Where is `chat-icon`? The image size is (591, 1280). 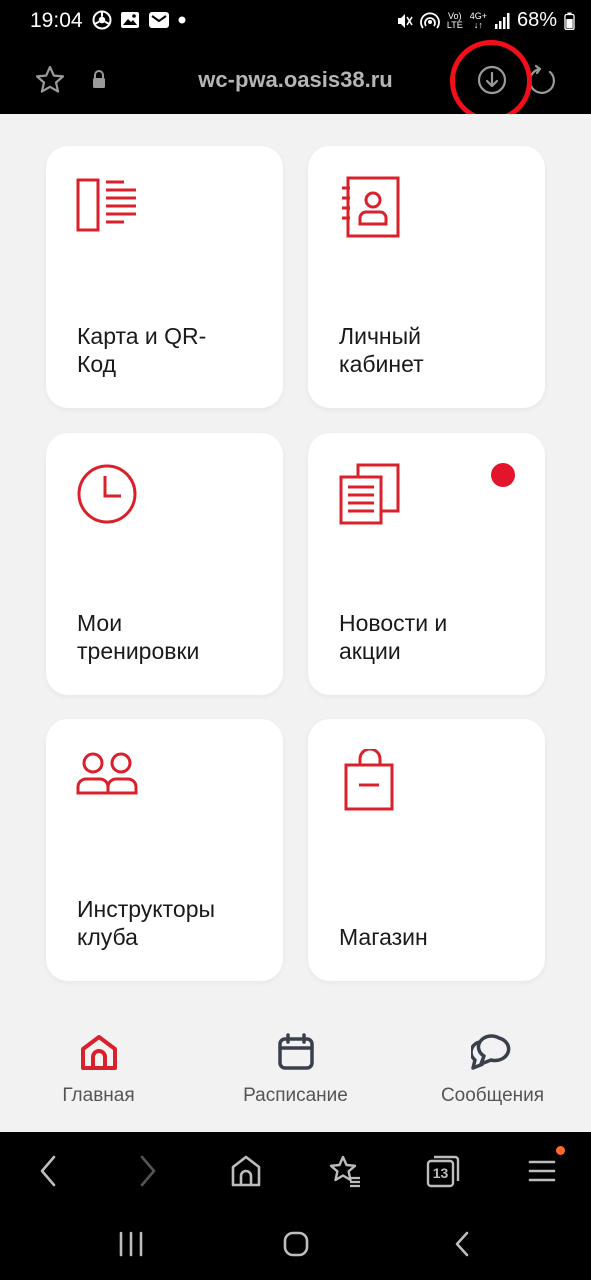
chat-icon is located at coordinates (489, 1052).